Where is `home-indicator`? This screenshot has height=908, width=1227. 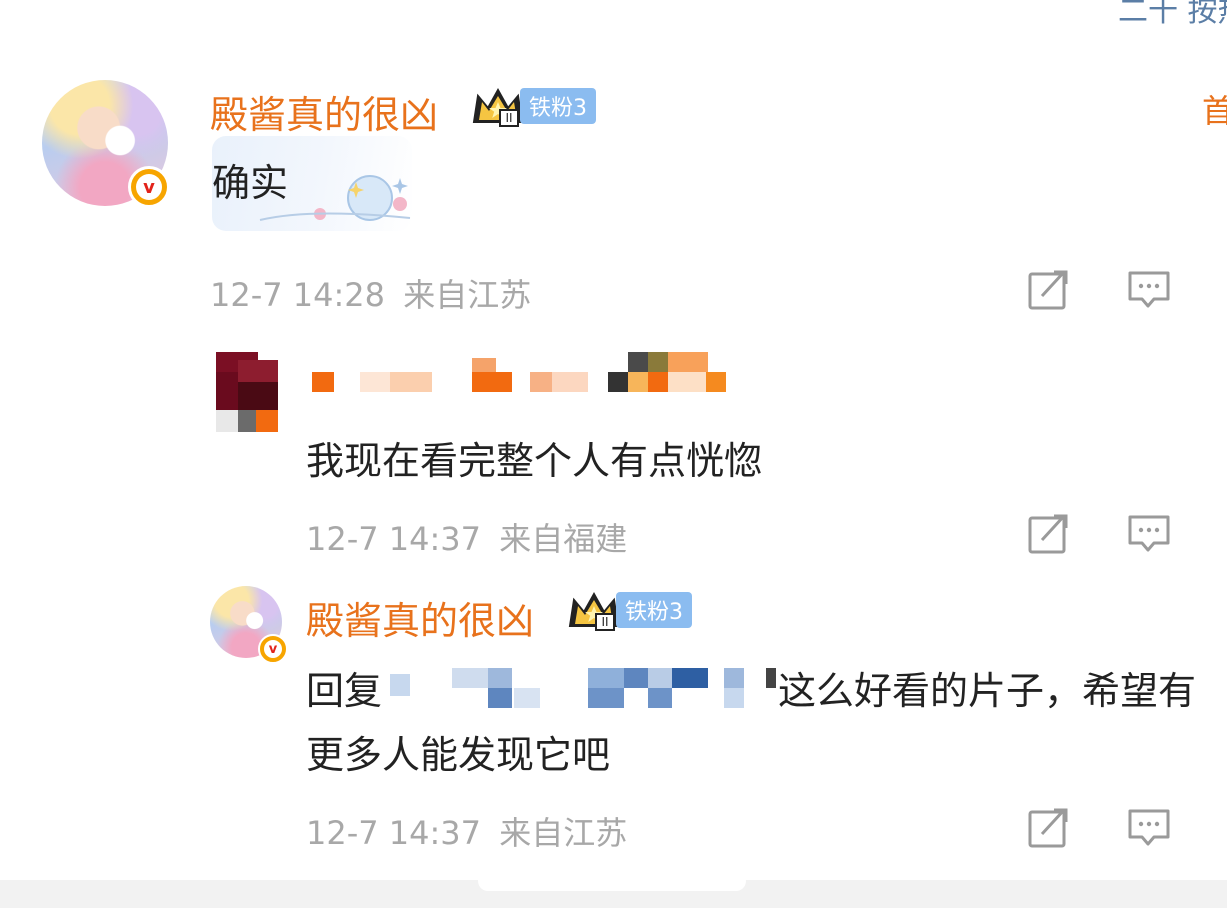 home-indicator is located at coordinates (612, 881).